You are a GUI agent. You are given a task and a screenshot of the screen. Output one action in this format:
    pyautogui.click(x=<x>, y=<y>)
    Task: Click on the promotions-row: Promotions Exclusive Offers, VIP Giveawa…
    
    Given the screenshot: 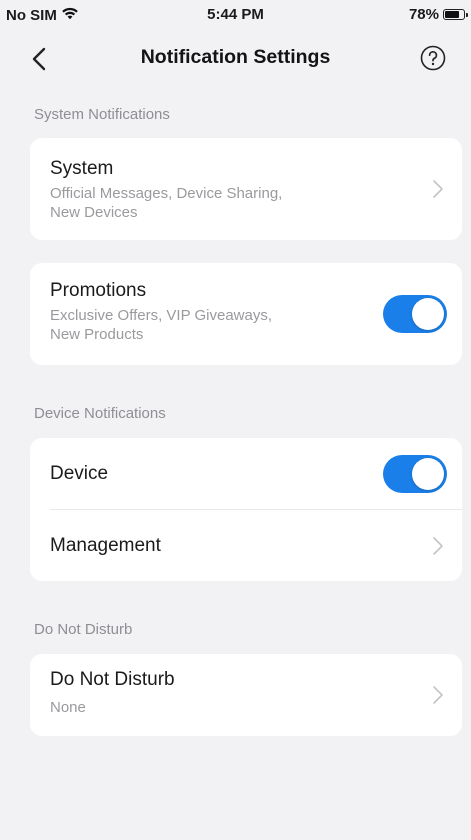 What is the action you would take?
    pyautogui.click(x=246, y=314)
    